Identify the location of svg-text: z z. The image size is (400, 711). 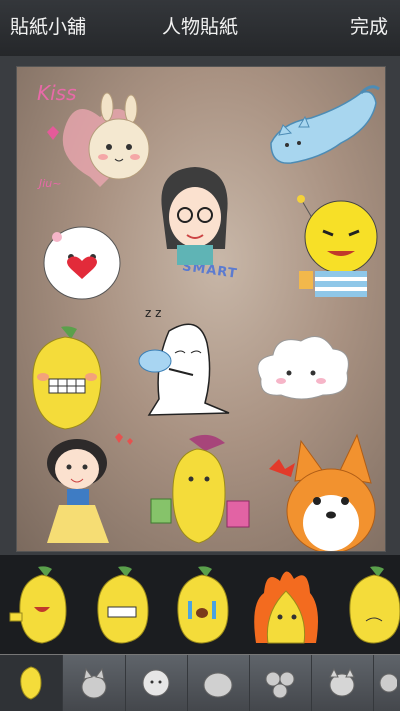
(153, 313).